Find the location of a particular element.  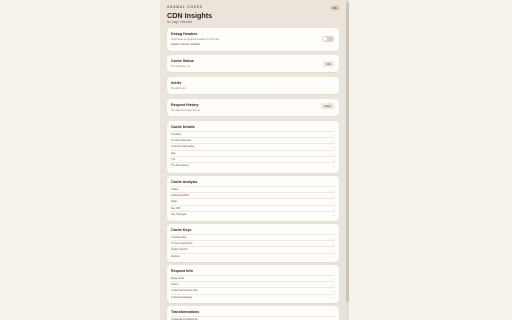

clear-history-button: Clear is located at coordinates (327, 106).